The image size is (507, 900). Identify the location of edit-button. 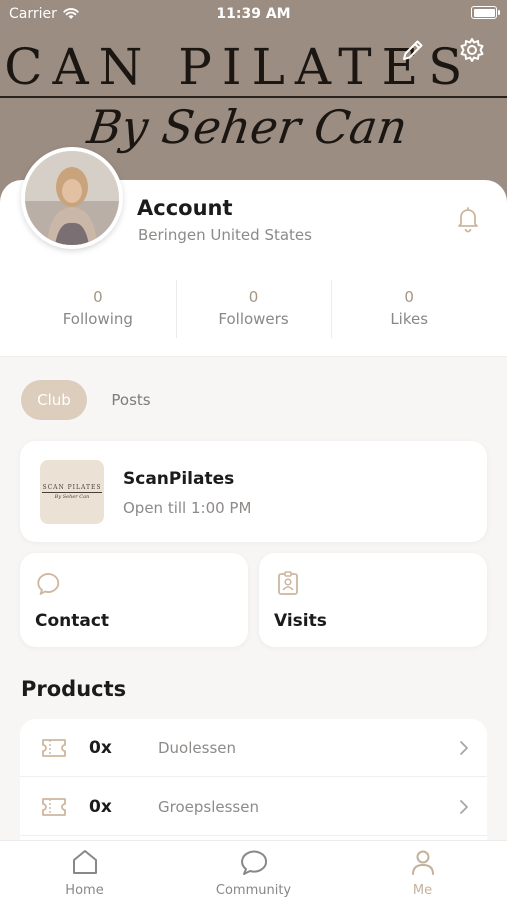
(413, 50).